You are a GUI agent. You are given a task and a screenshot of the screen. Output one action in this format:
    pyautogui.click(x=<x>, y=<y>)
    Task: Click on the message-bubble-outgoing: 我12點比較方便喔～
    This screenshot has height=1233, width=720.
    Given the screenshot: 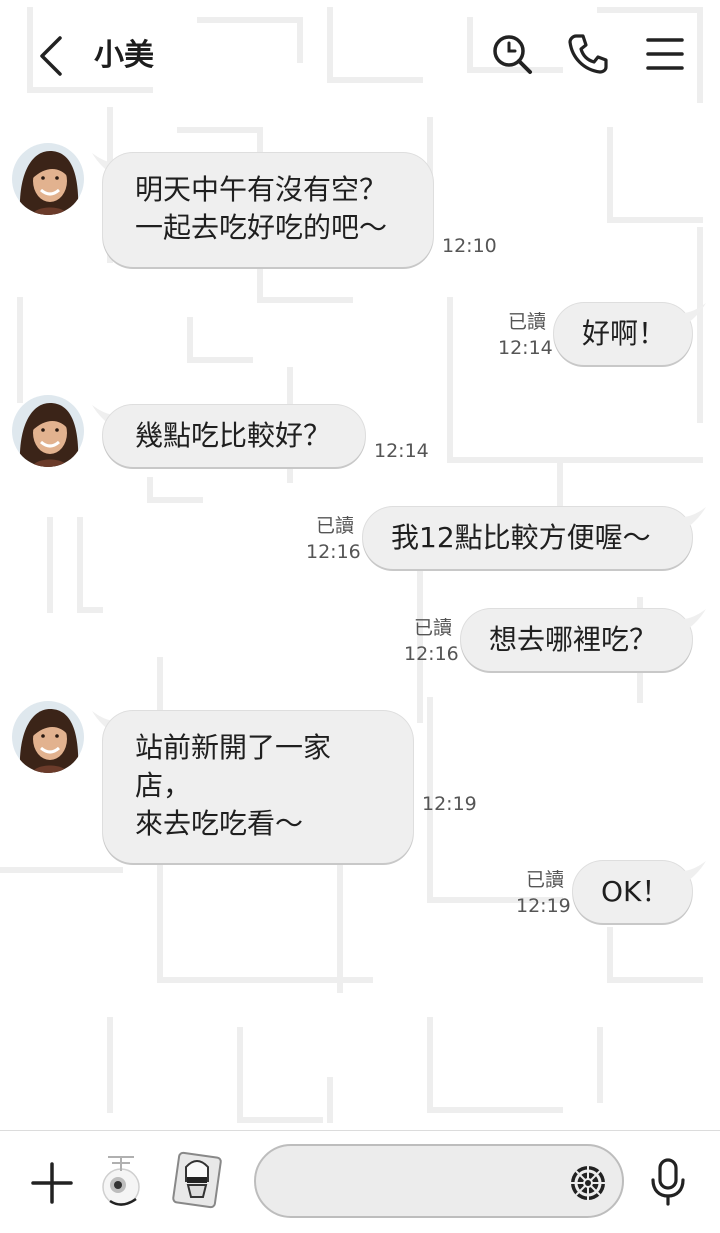 What is the action you would take?
    pyautogui.click(x=527, y=538)
    